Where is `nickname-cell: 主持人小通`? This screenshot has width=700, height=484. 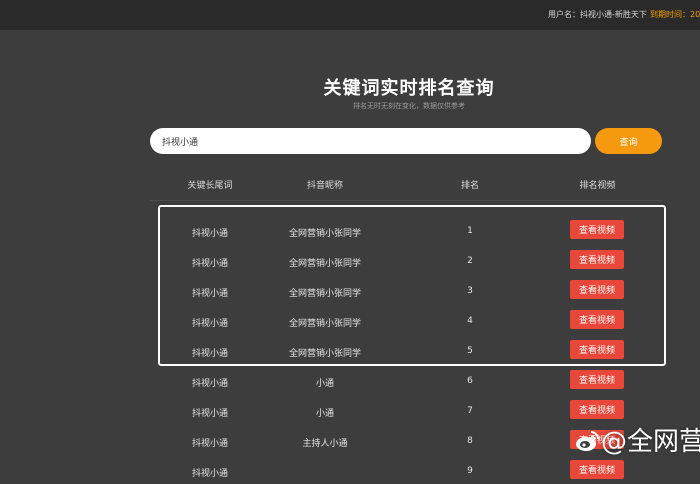
nickname-cell: 主持人小通 is located at coordinates (325, 444).